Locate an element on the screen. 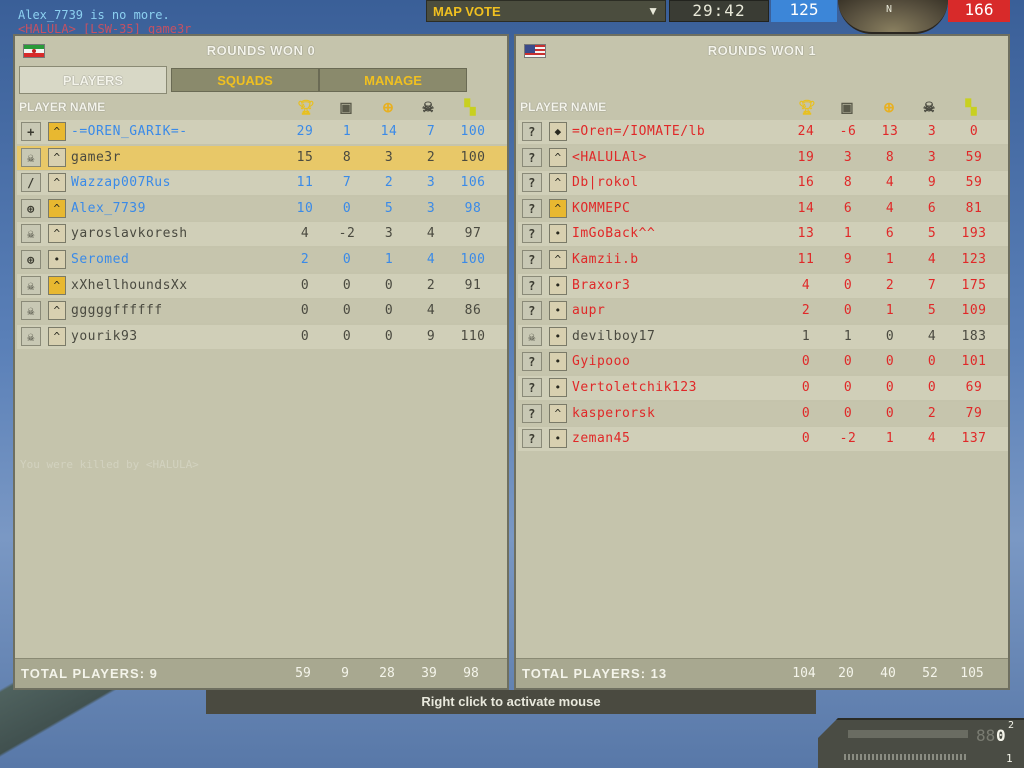 This screenshot has height=768, width=1024. score-cell: 1 is located at coordinates (806, 336).